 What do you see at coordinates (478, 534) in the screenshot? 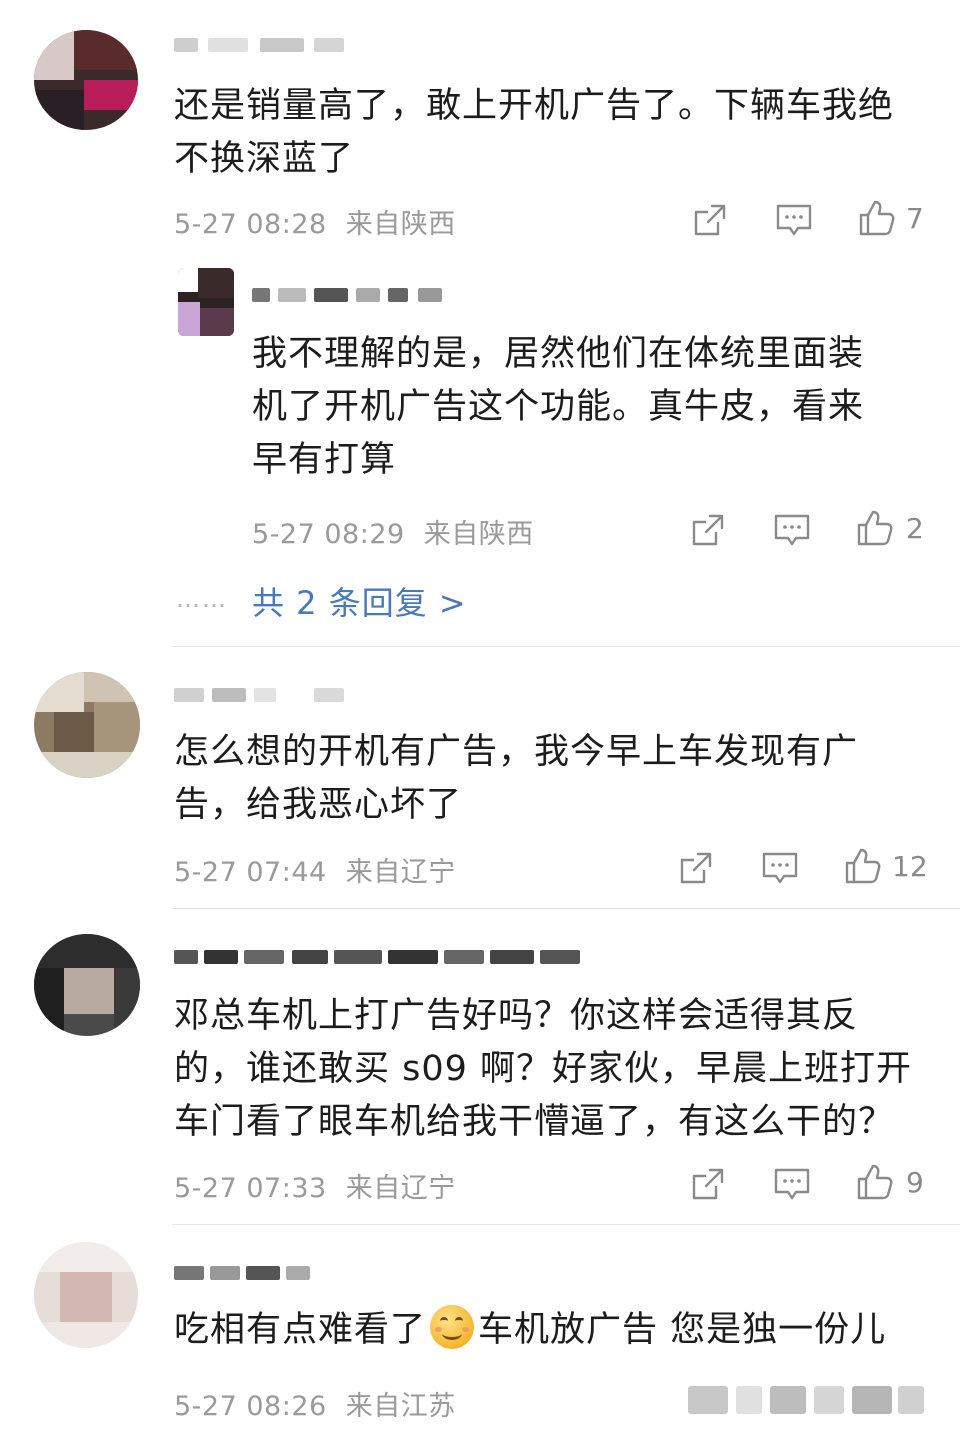
I see `reply-location: 来自陕西` at bounding box center [478, 534].